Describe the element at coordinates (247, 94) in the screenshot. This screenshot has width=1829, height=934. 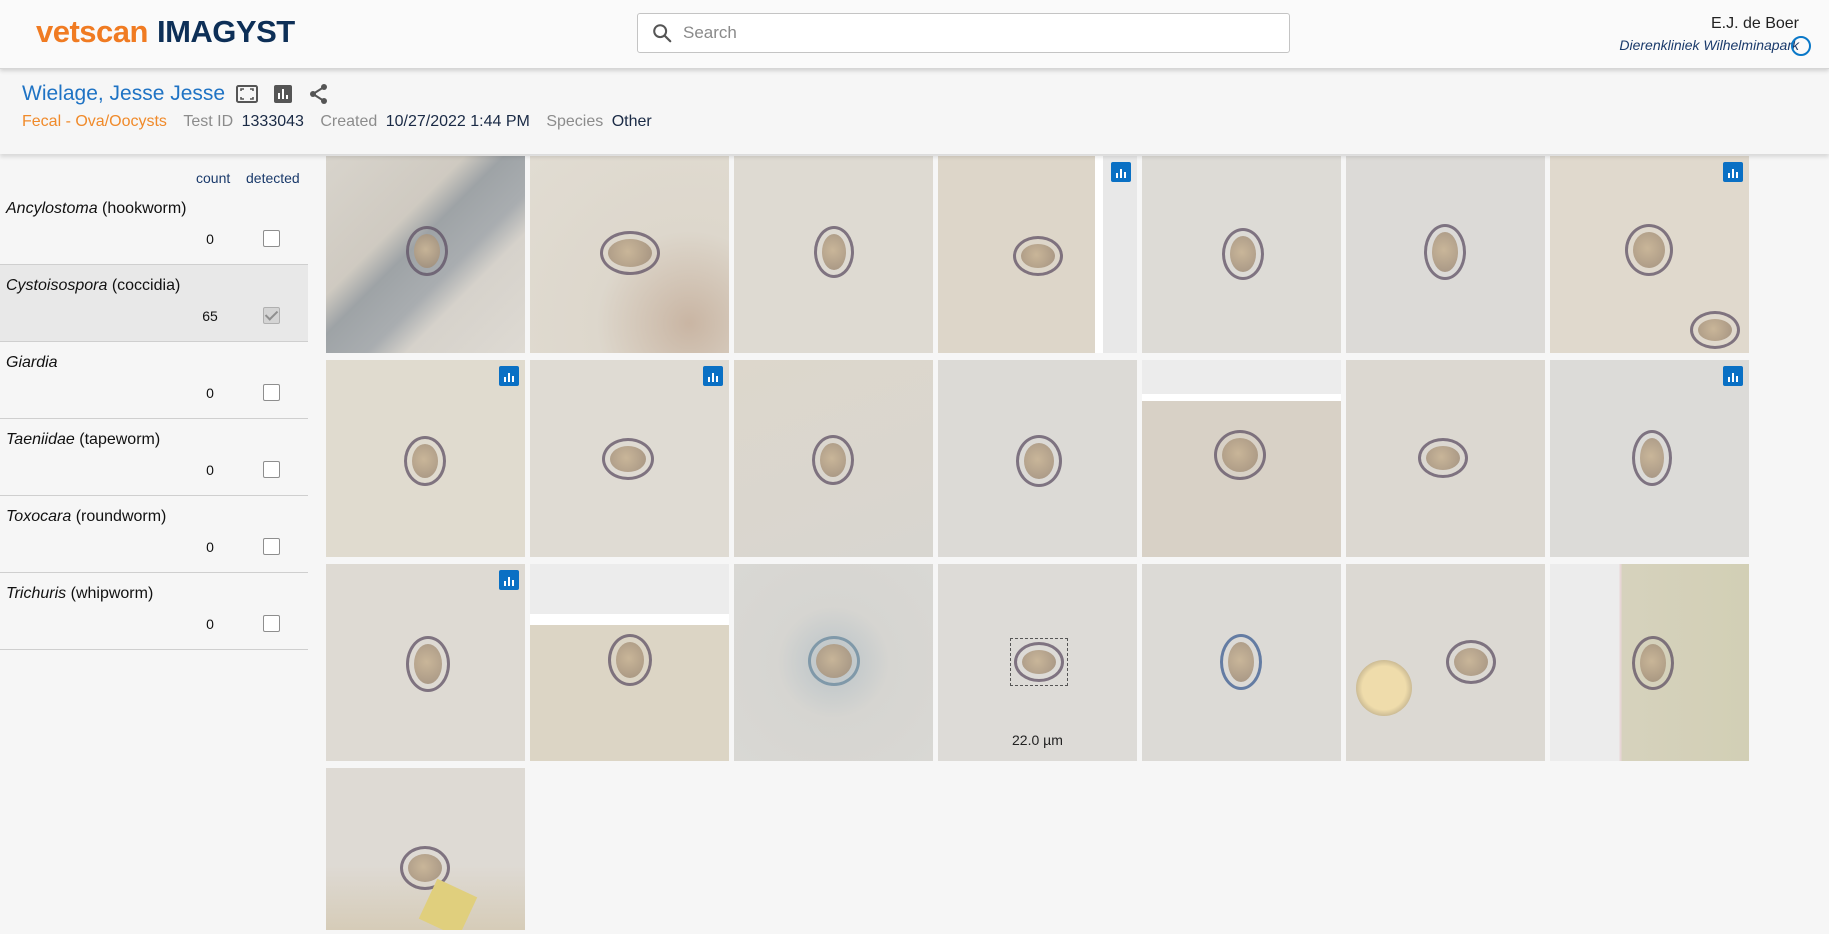
I see `fullscreen-icon` at that location.